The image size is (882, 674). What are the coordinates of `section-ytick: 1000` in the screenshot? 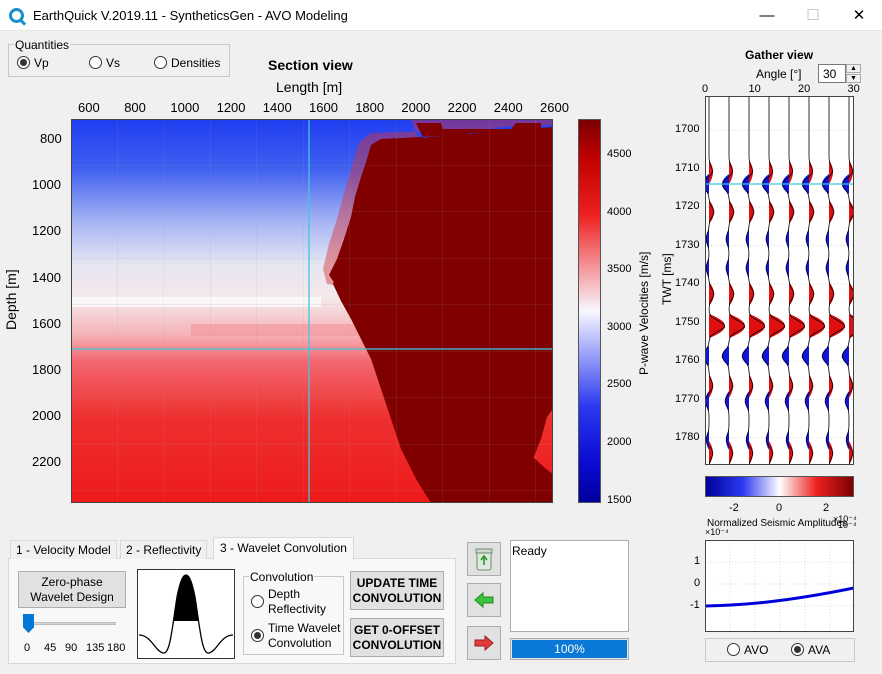 It's located at (46, 185).